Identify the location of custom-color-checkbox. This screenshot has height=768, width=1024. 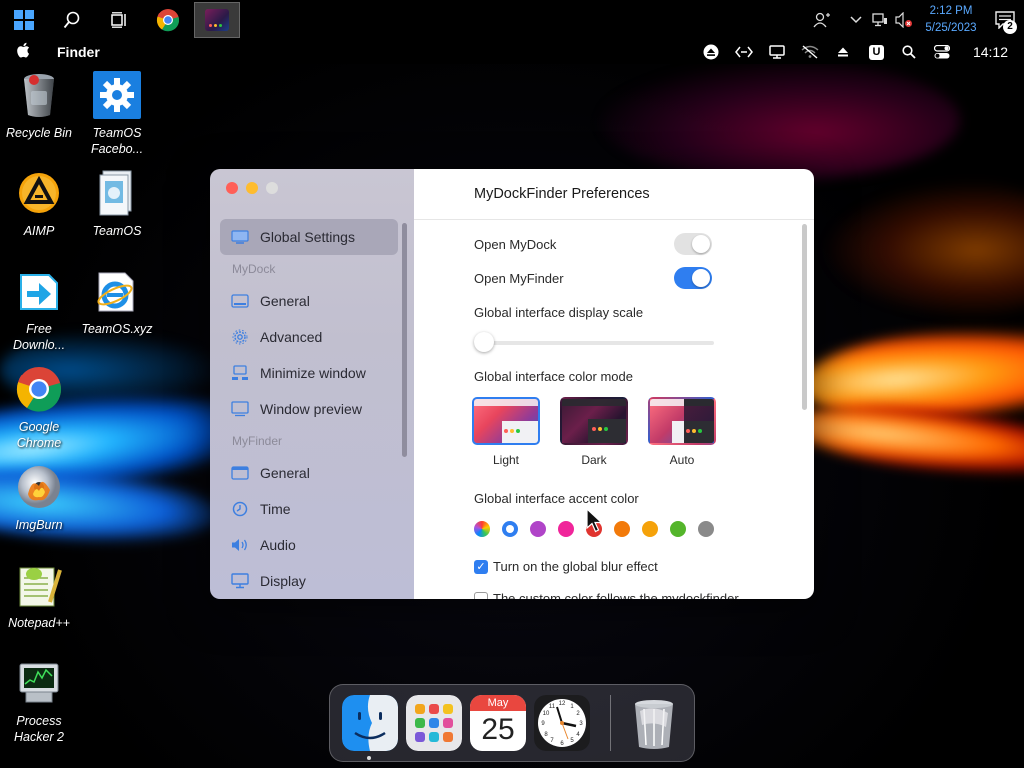
(481, 595).